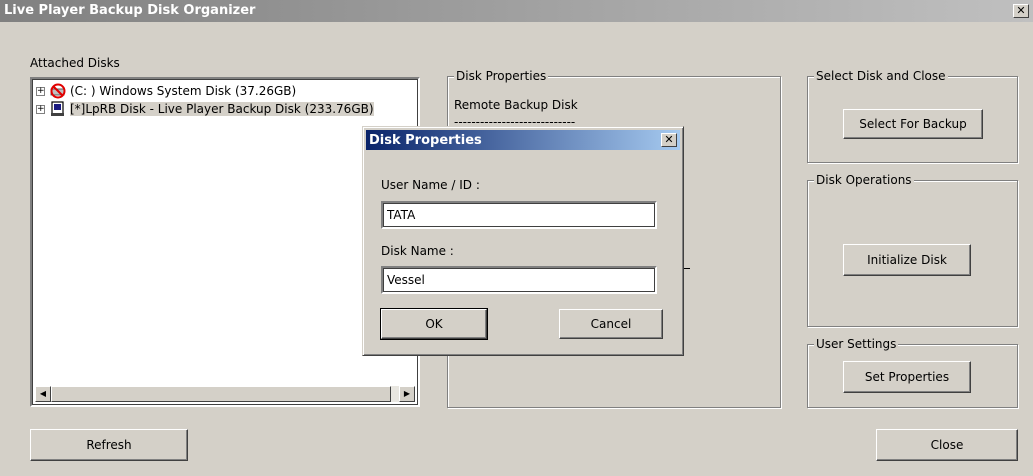 The image size is (1033, 476). Describe the element at coordinates (519, 215) in the screenshot. I see `user-name-field` at that location.